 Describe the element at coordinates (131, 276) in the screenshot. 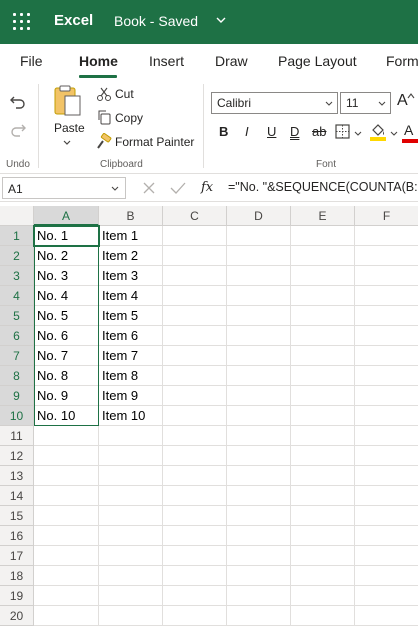

I see `cell-b3: Item 3` at that location.